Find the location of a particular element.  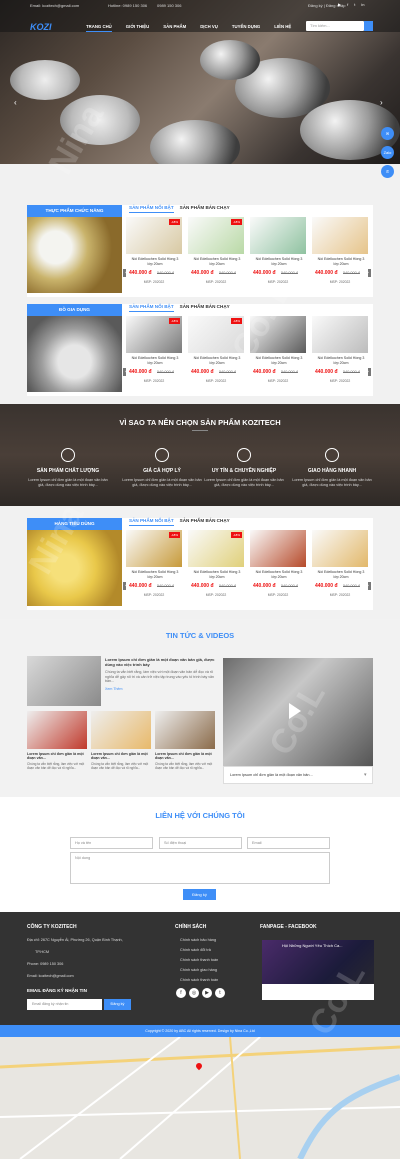

category-title: ĐỒ GIA DỤNG is located at coordinates (74, 310).